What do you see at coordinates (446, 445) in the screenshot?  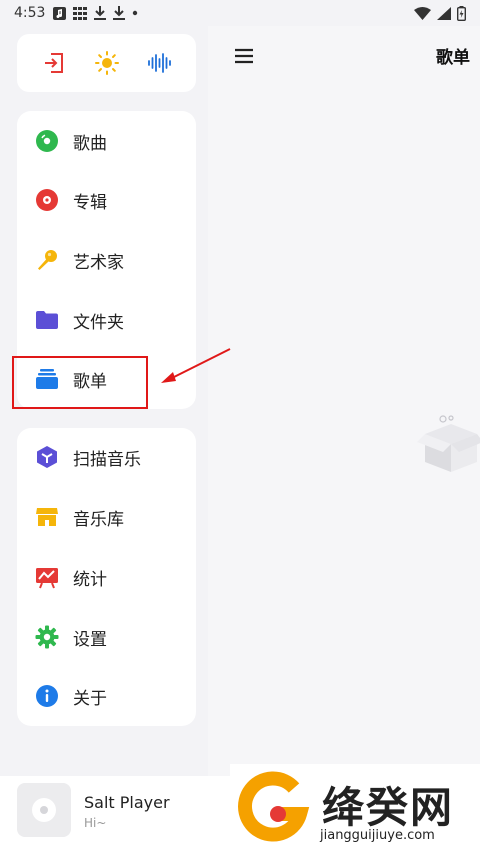 I see `empty-box-icon` at bounding box center [446, 445].